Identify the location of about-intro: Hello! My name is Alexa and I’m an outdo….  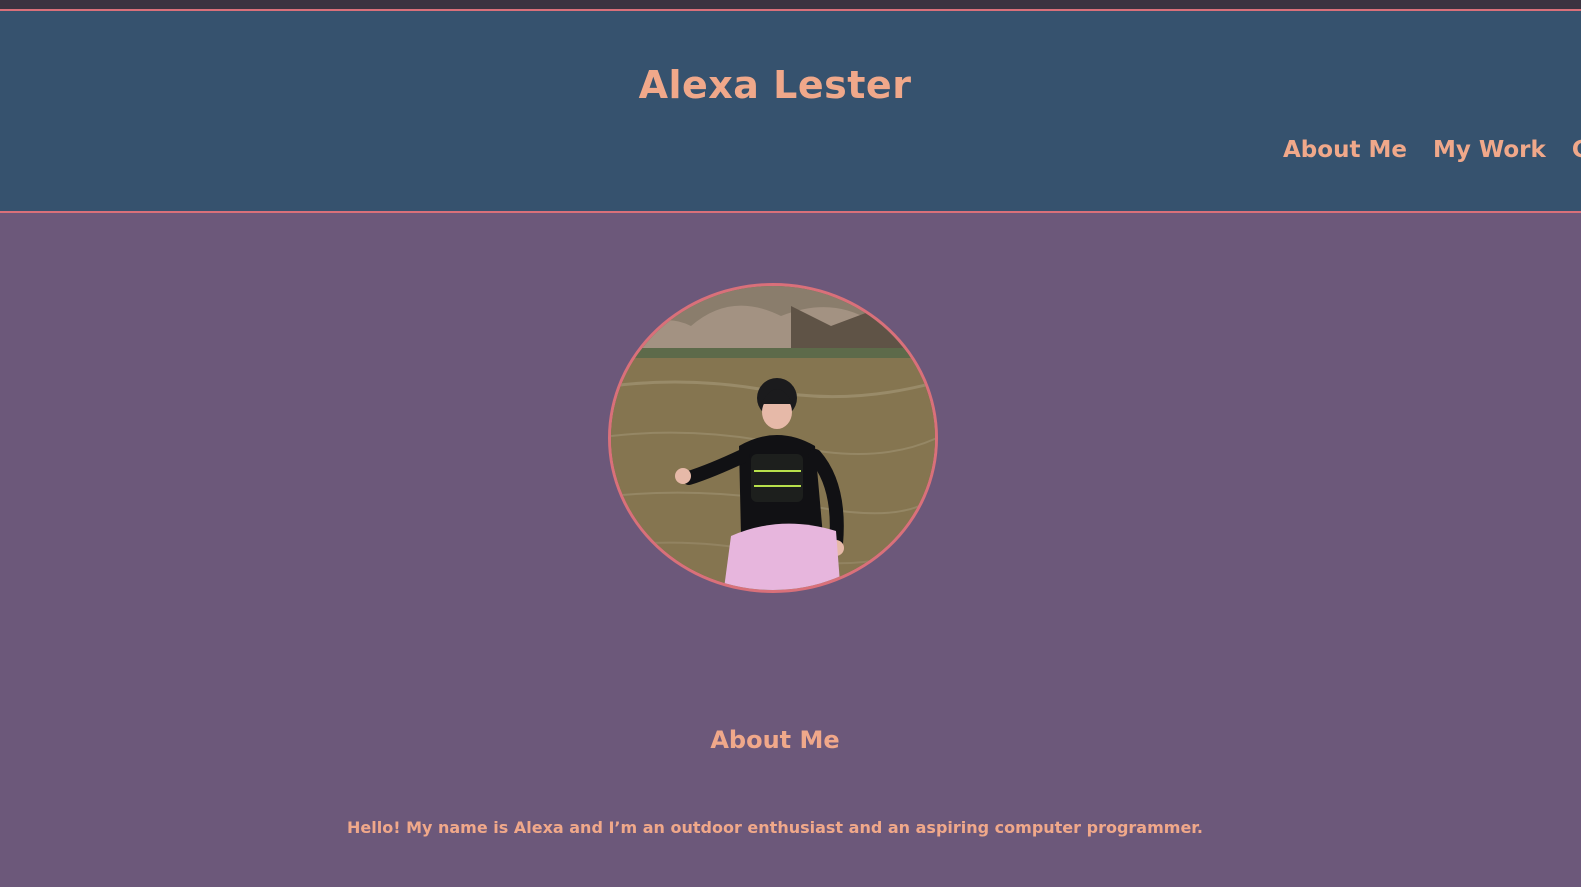
(775, 827).